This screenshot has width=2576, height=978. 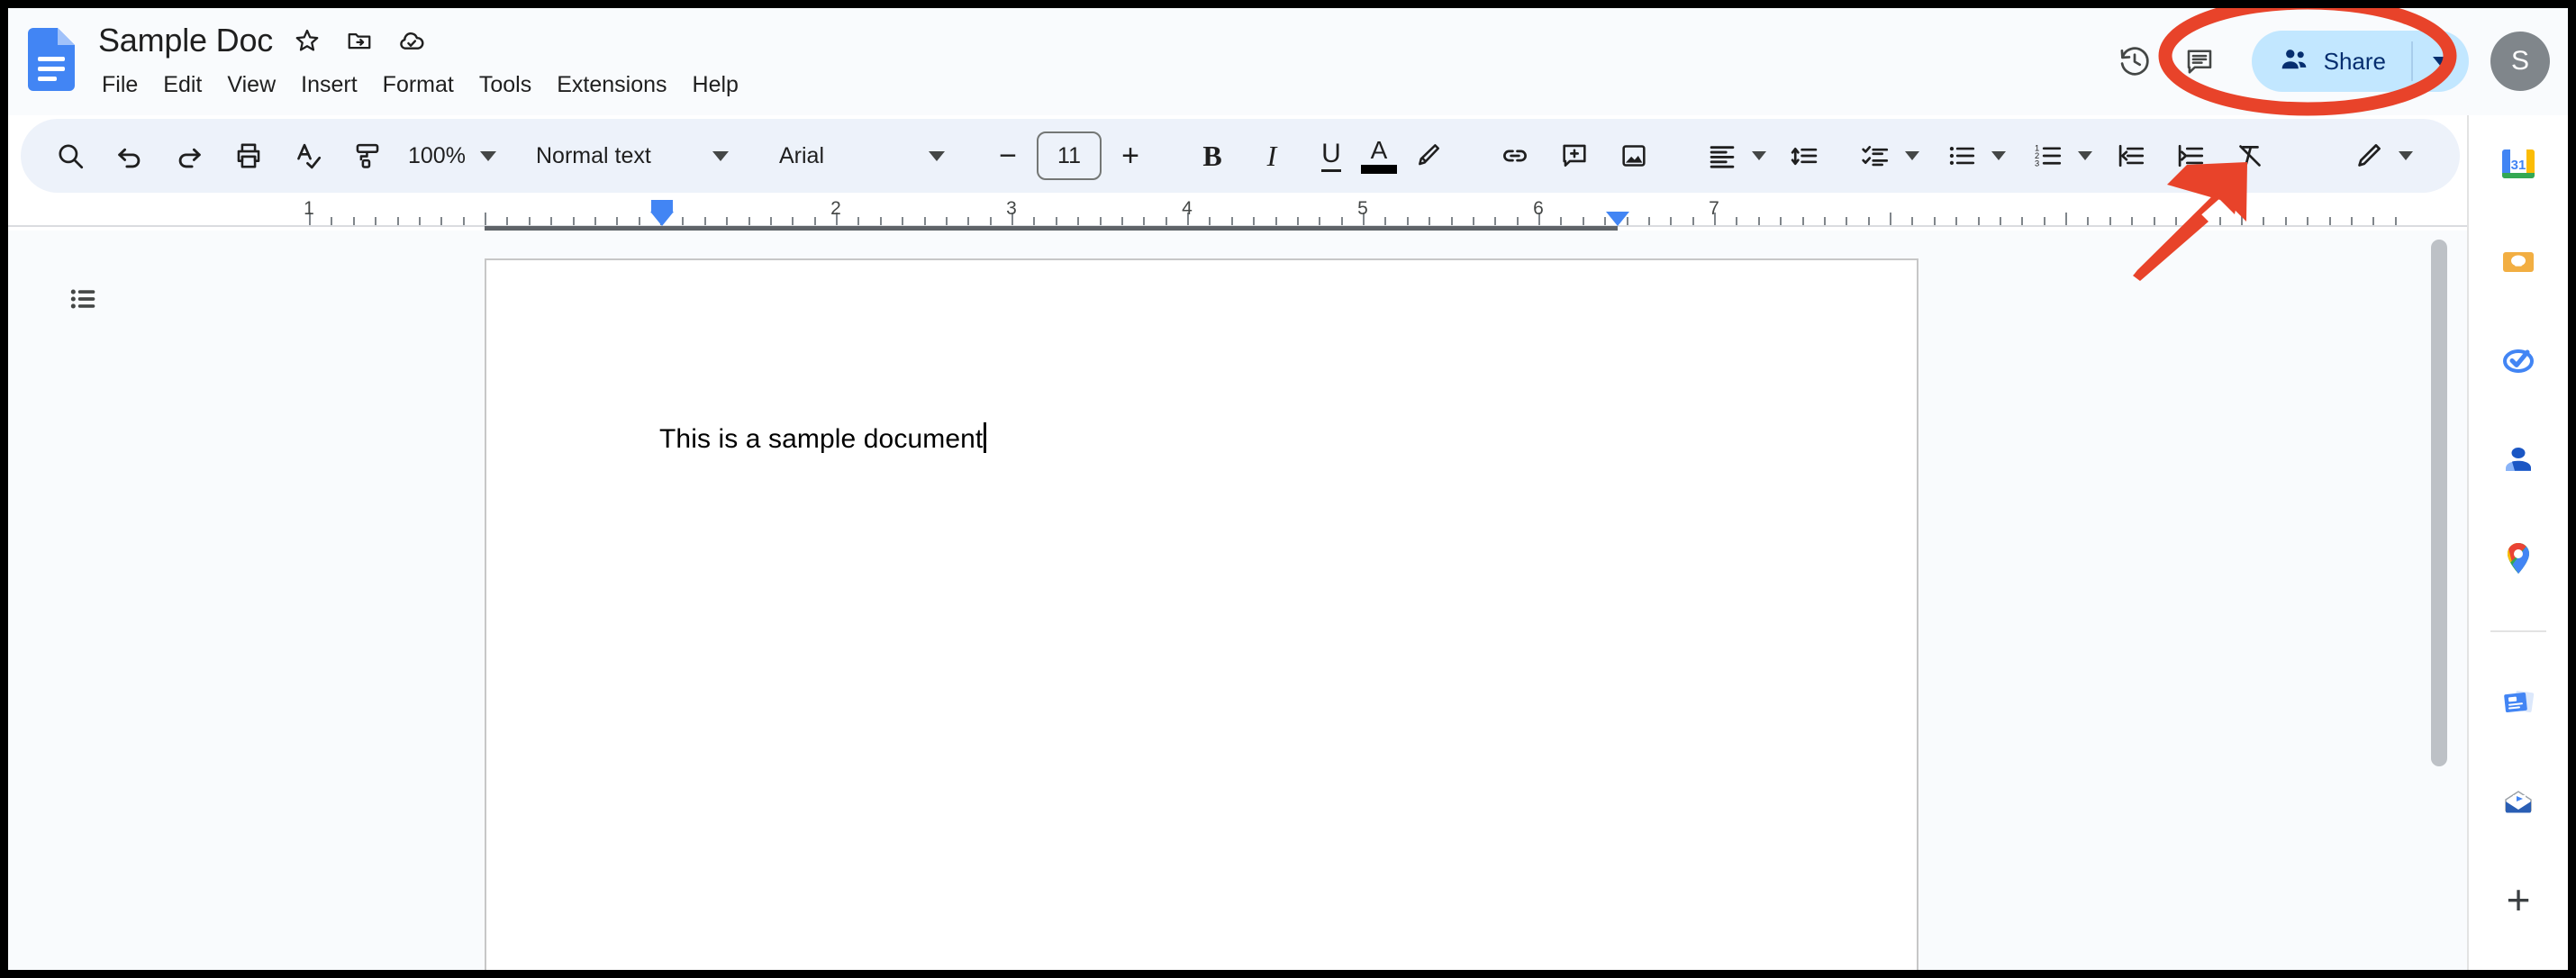 I want to click on add-comment-icon, so click(x=1574, y=156).